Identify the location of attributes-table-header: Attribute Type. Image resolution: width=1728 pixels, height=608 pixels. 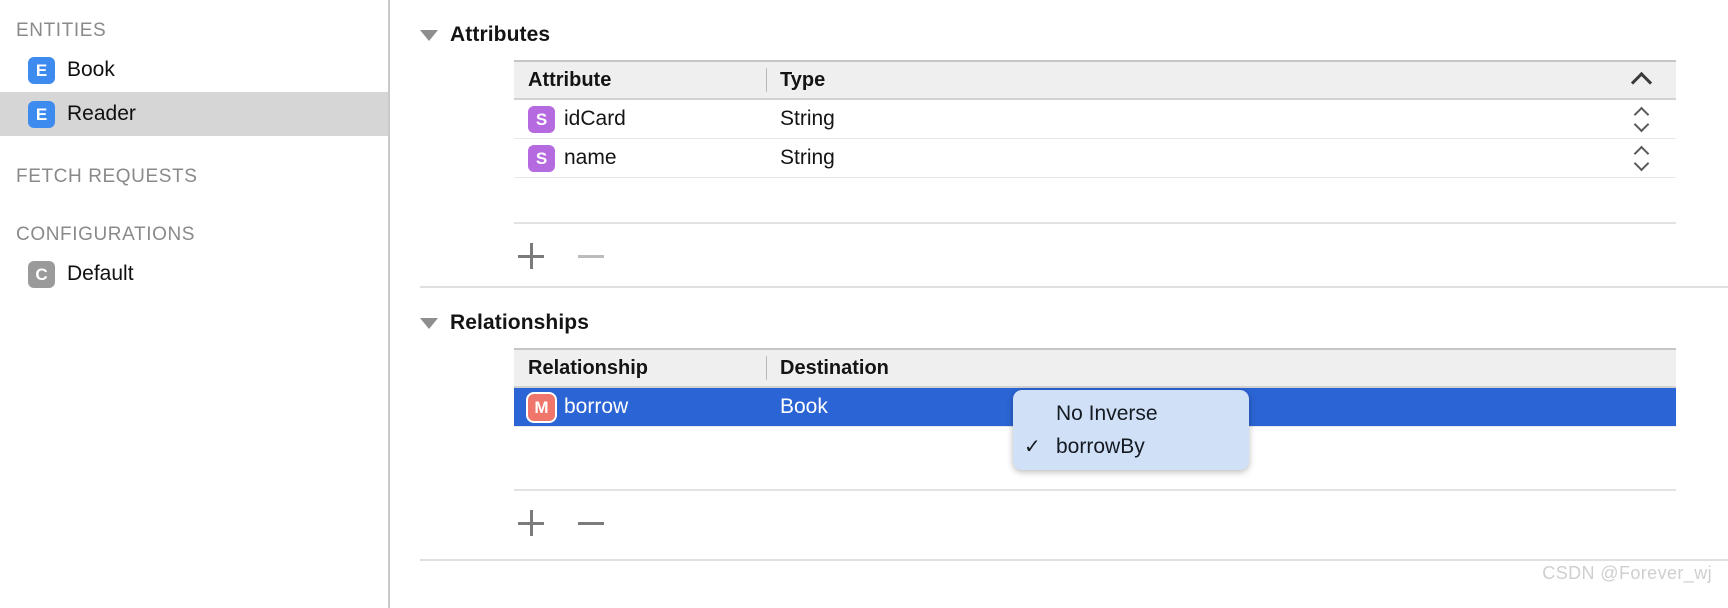
(1095, 81).